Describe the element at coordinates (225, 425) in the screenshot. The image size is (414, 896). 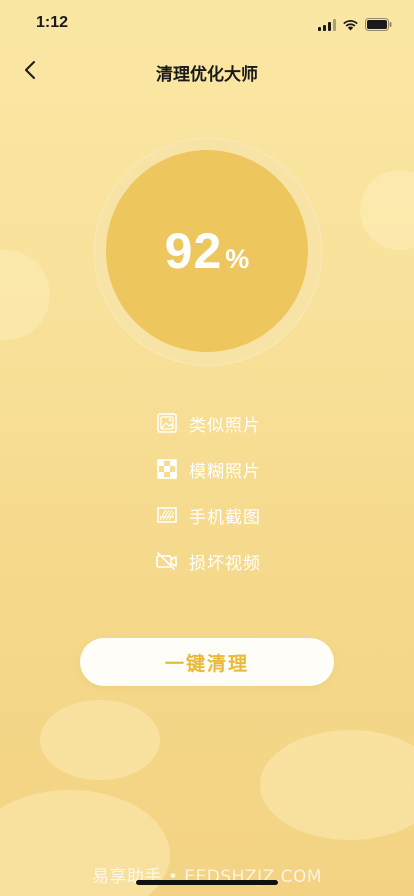
I see `item-label: 类似照片` at that location.